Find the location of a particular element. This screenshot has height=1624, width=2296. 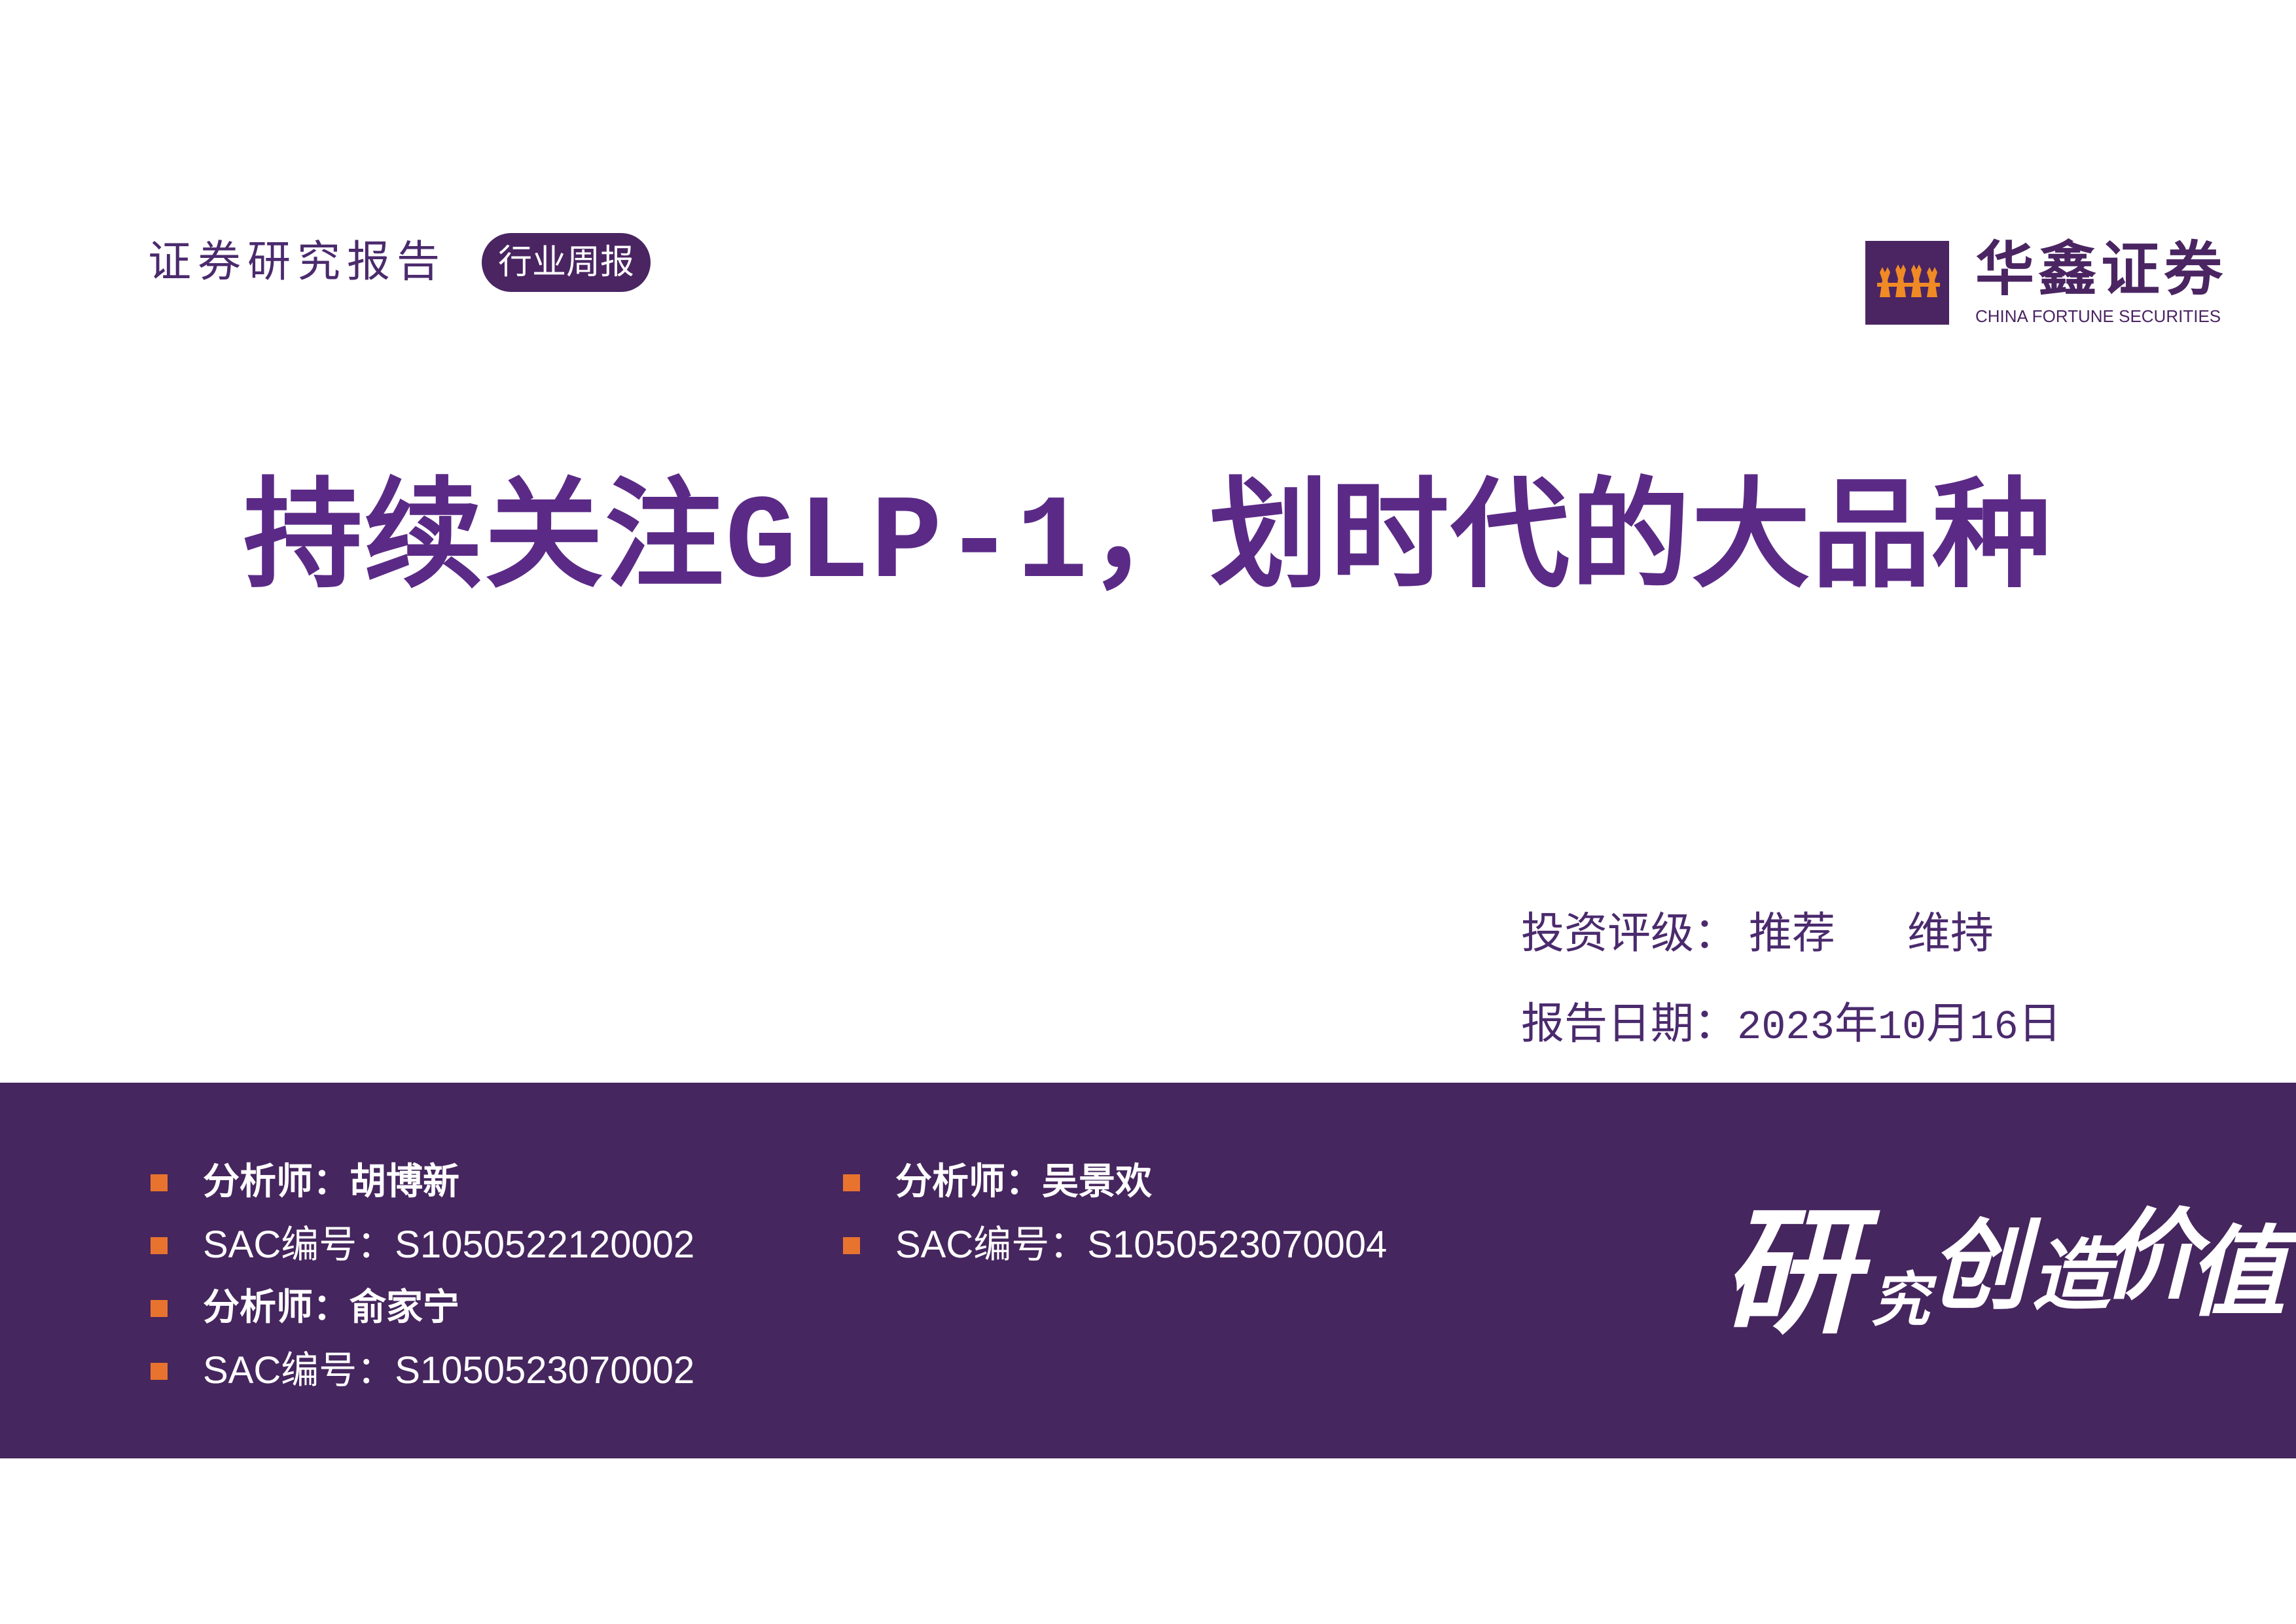

analyst-sac: SAC编号：S1050523070004 is located at coordinates (1113, 1245).